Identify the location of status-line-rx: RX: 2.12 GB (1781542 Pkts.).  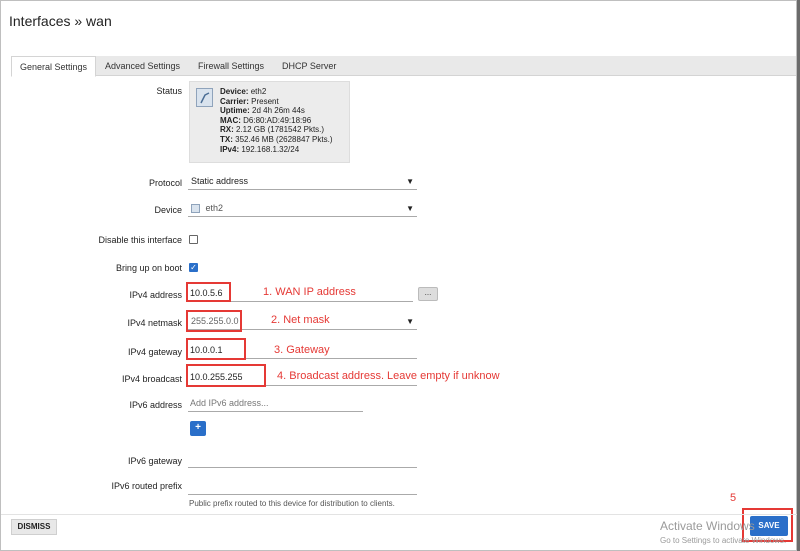
(272, 130).